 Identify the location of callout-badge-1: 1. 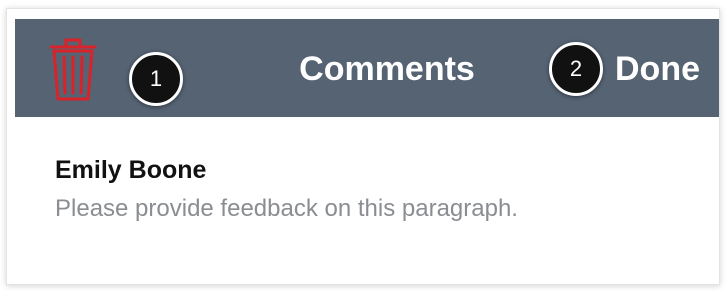
(156, 79).